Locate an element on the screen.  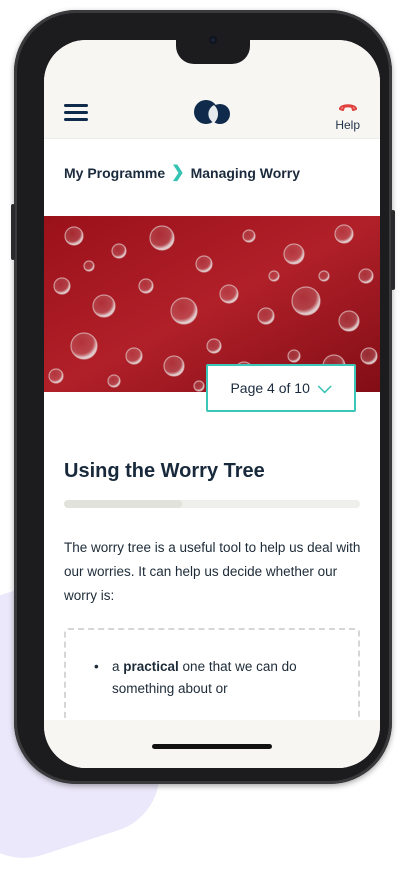
bullet-bold-text: practical is located at coordinates (151, 666).